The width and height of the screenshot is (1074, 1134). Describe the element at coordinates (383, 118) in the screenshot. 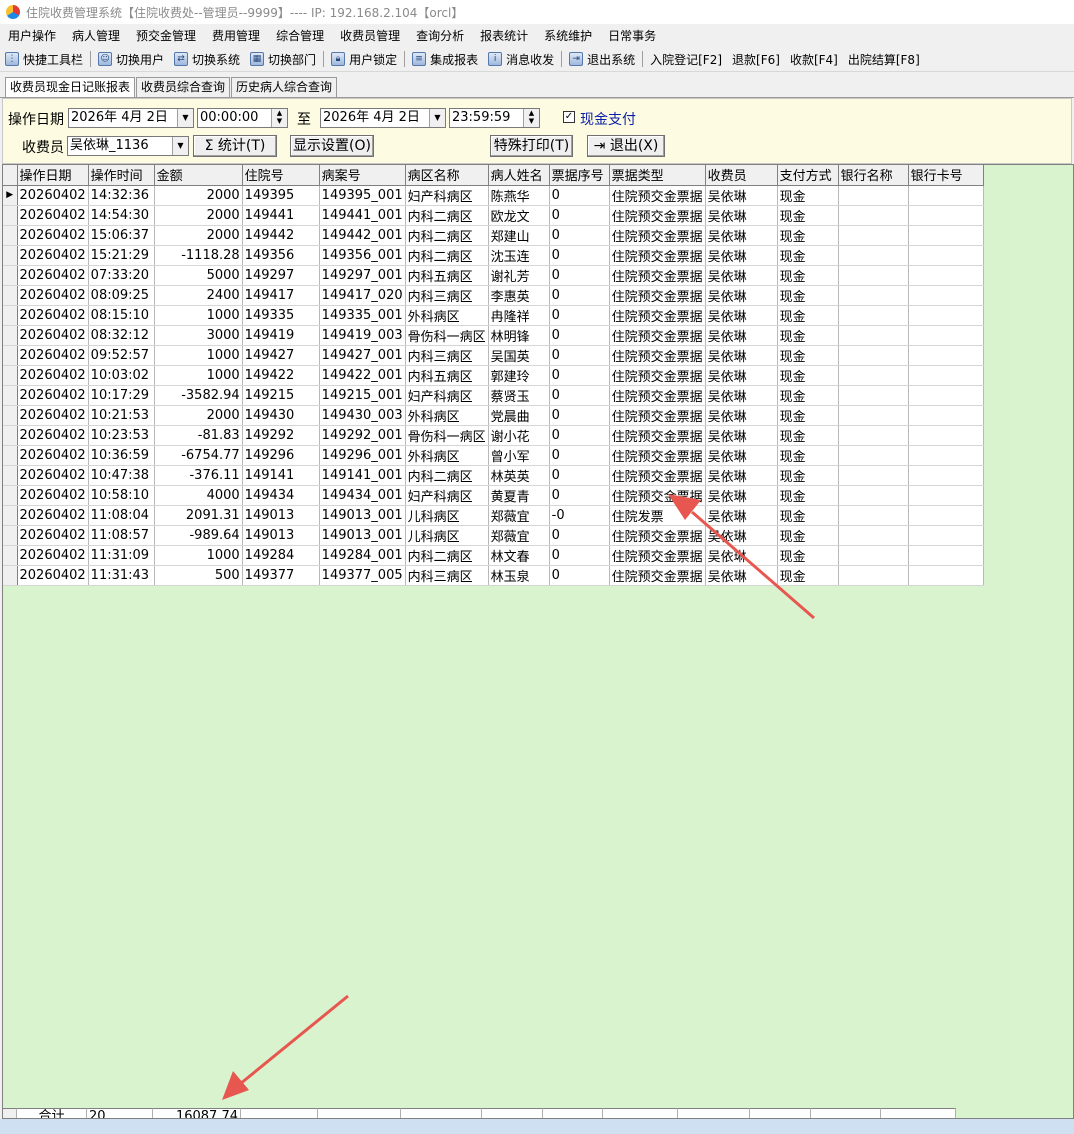

I see `date-to-picker: 2026年 4月 2日 ▼` at that location.